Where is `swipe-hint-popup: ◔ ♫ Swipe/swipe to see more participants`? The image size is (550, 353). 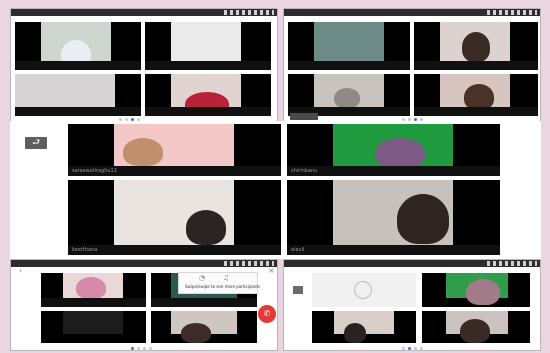
swipe-hint-popup: ◔ ♫ Swipe/swipe to see more participants is located at coordinates (219, 283).